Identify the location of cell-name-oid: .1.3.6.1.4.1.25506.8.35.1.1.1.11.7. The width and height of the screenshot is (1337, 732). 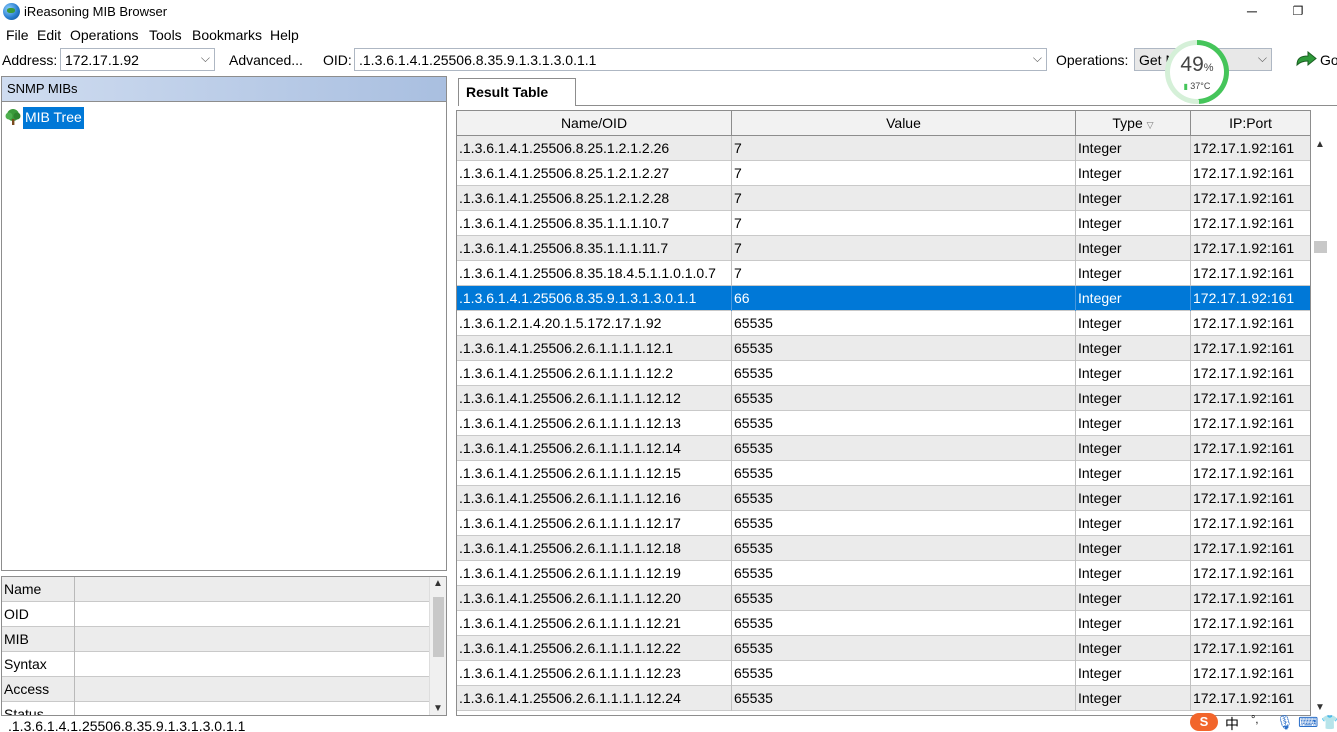
(594, 248).